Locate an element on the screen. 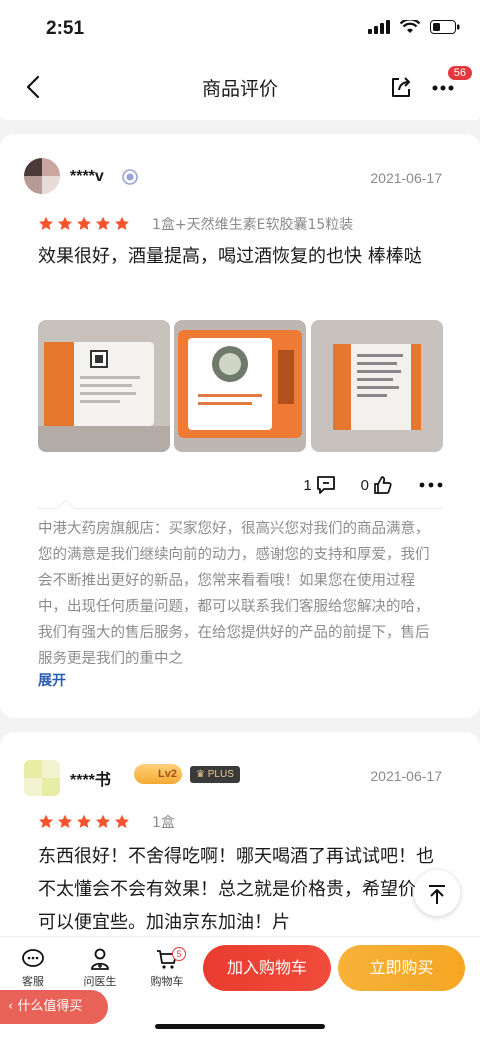  member-badge-icon is located at coordinates (130, 177).